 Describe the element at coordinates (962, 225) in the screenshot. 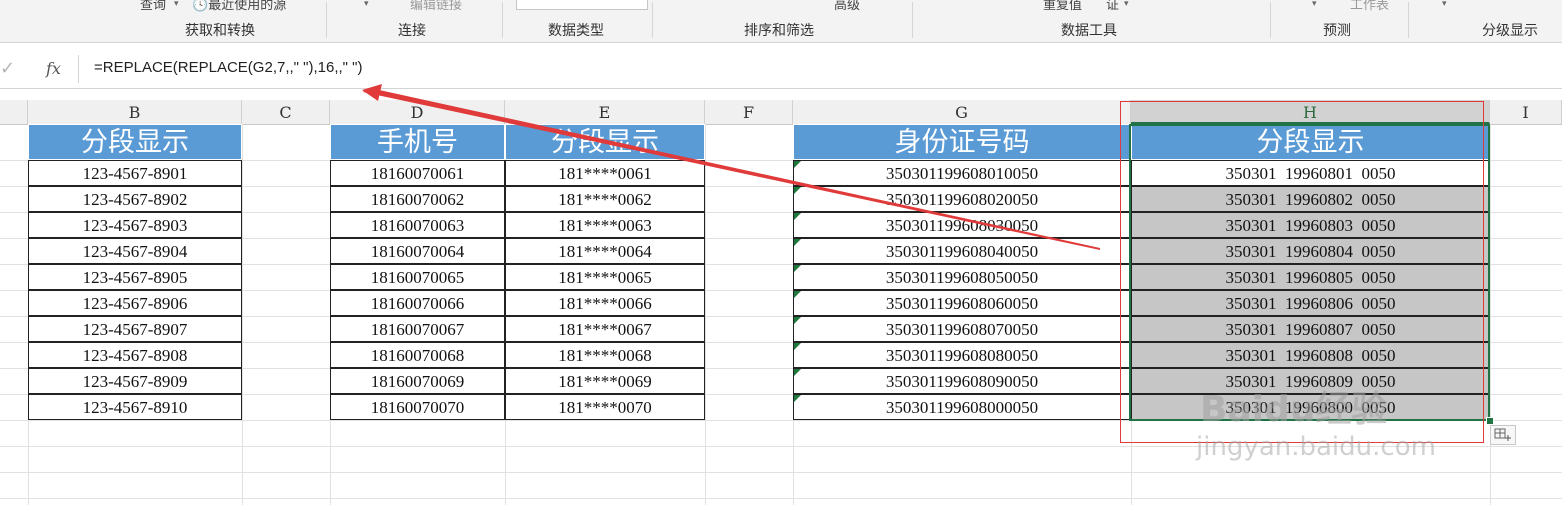

I see `id-number-cell: 350301199608030050` at that location.